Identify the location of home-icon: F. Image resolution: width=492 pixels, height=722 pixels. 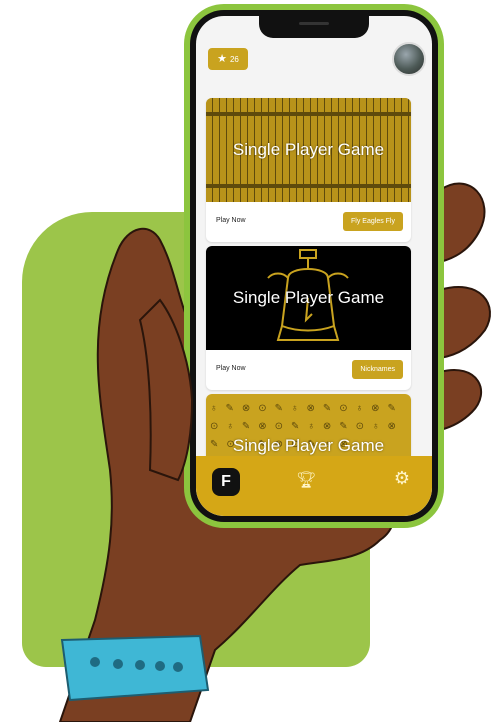
(226, 482).